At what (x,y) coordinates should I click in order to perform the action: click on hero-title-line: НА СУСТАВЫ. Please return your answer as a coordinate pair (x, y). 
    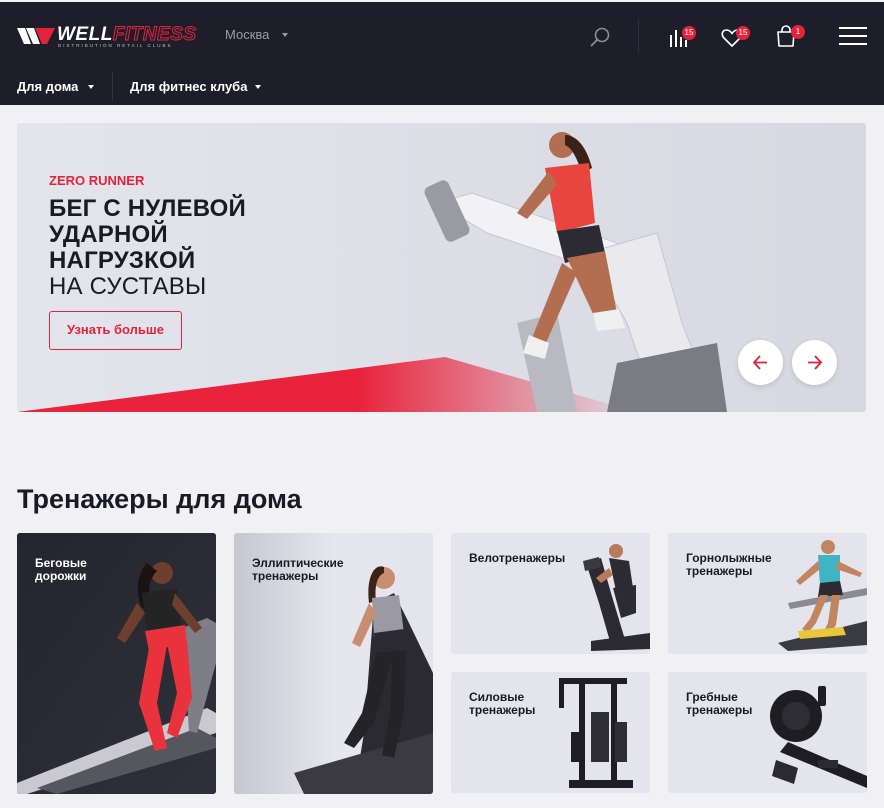
    Looking at the image, I should click on (128, 286).